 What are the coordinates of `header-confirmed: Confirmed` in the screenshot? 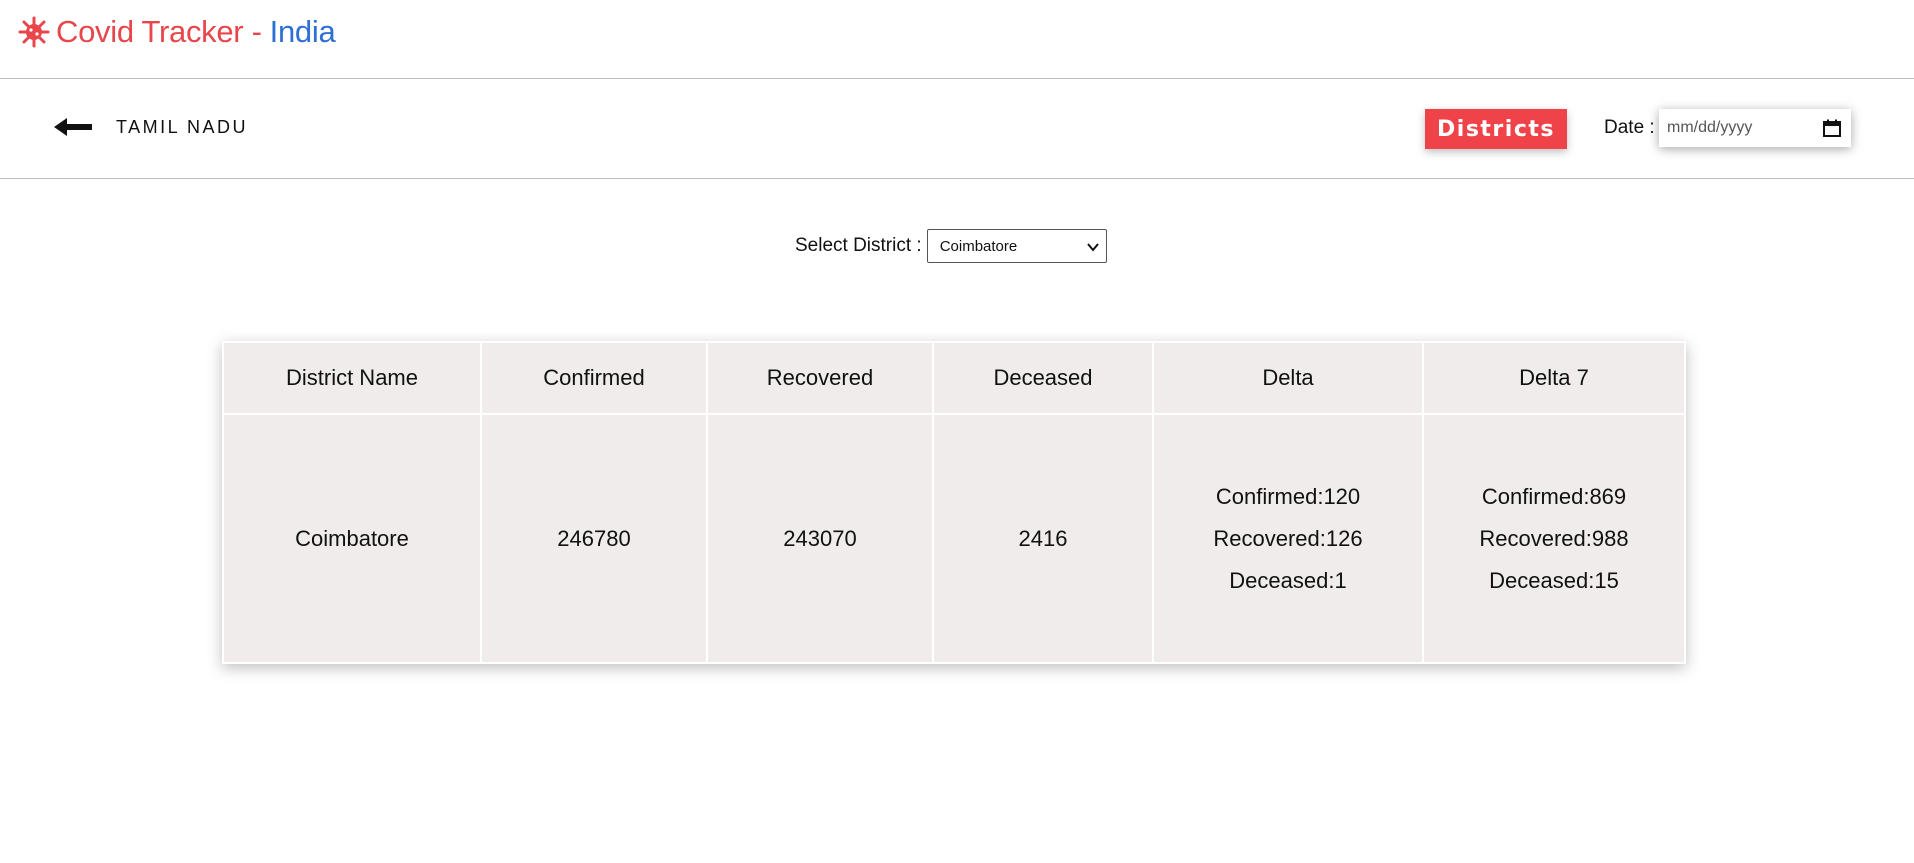 It's located at (594, 378).